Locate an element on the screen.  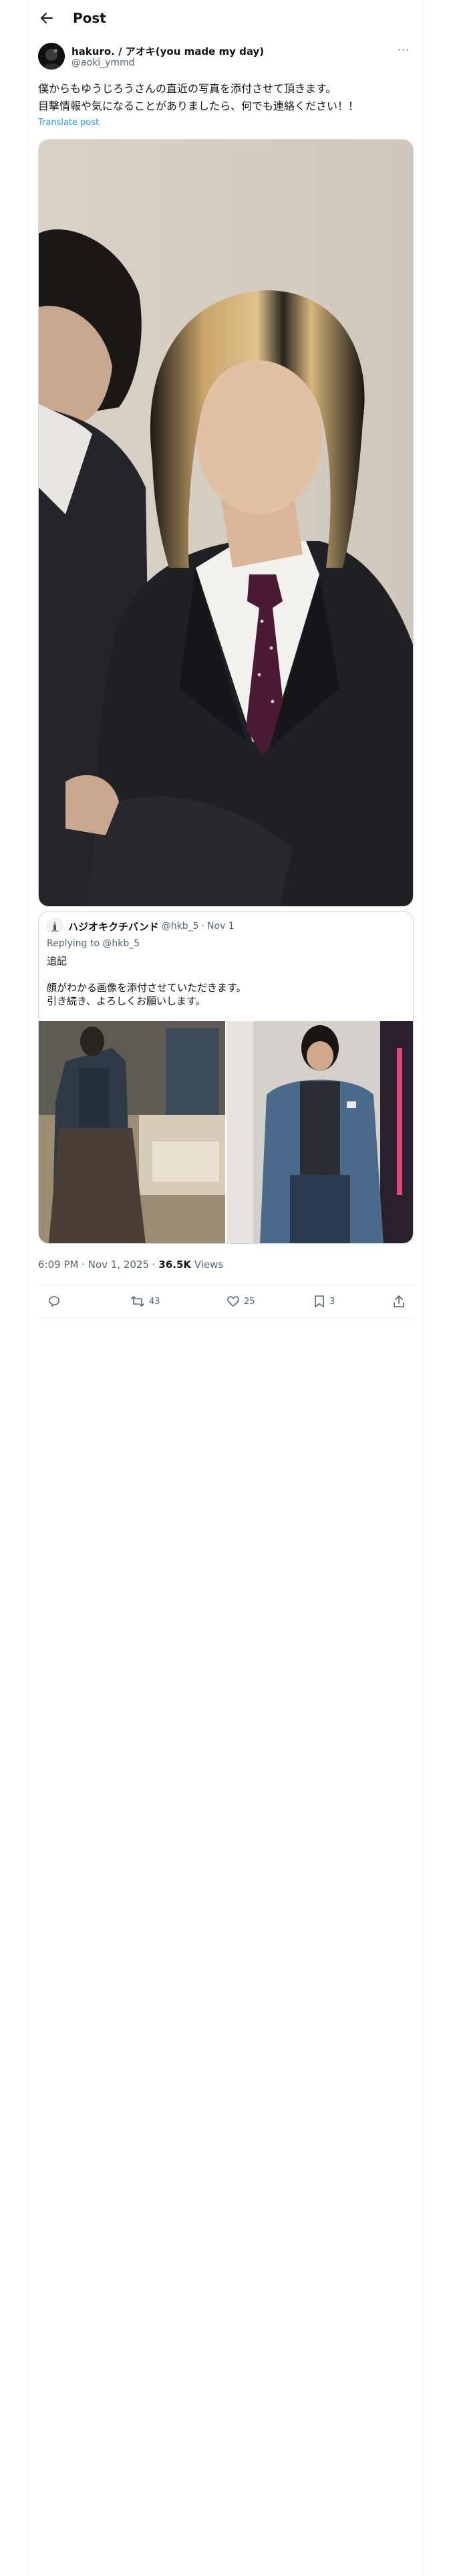
quoted-line is located at coordinates (147, 974).